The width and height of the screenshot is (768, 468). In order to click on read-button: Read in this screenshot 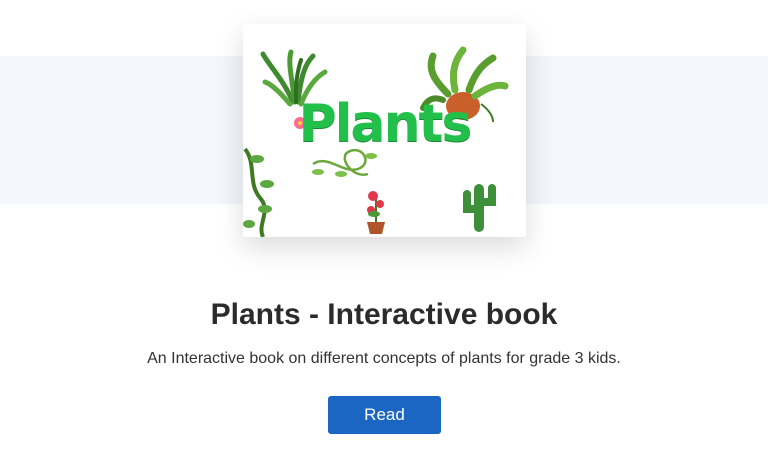, I will do `click(384, 415)`.